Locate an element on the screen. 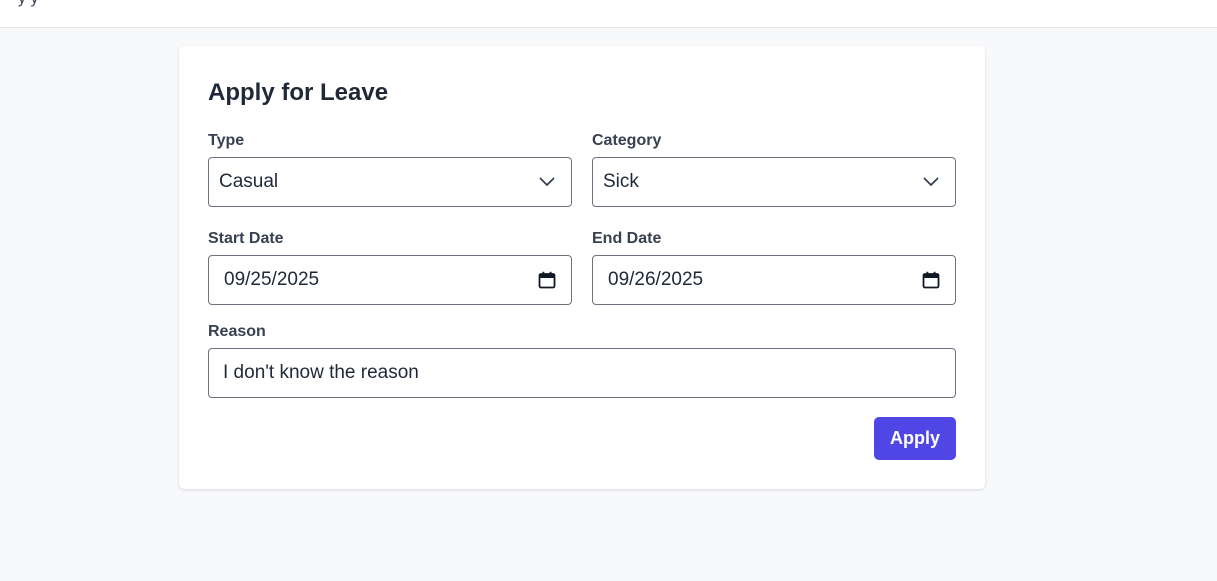  type-select: Casual is located at coordinates (390, 182).